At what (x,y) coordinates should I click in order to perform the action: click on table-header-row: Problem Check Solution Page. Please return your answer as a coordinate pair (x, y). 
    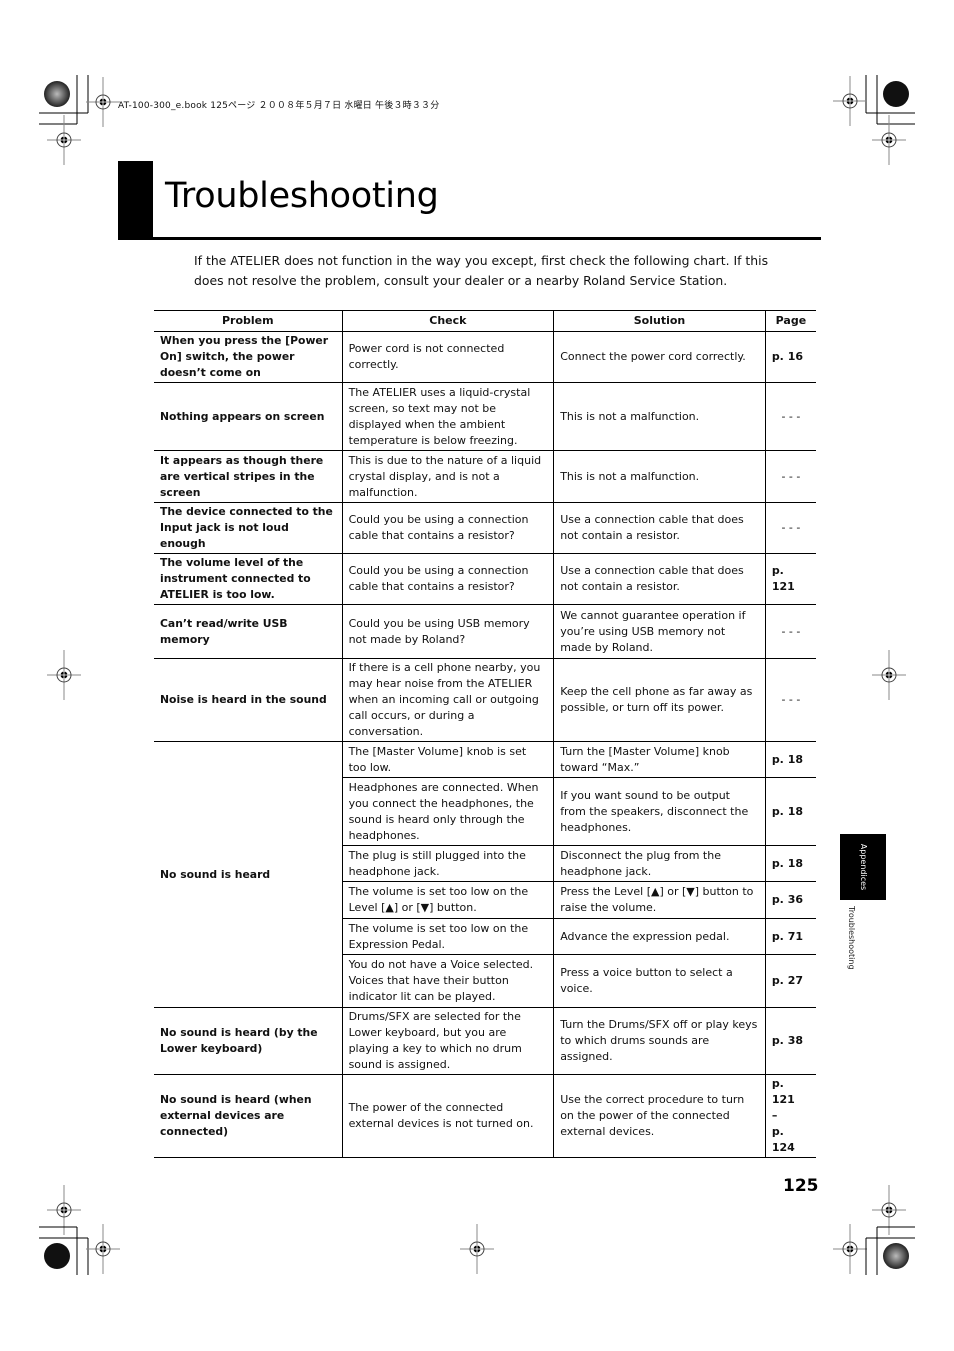
    Looking at the image, I should click on (485, 321).